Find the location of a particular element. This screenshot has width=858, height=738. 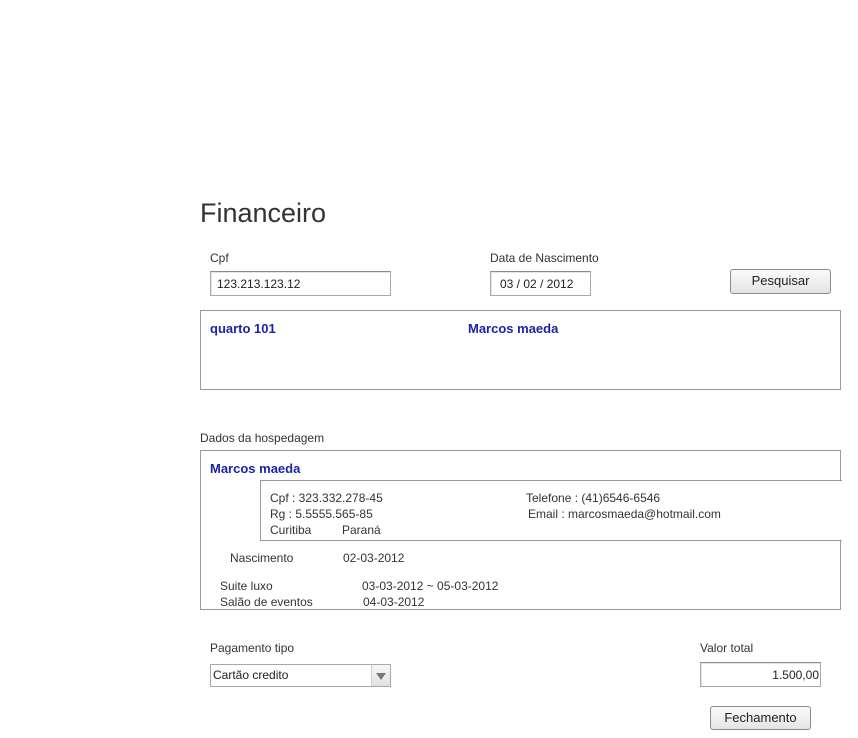

payment-type-value: Cartão credito is located at coordinates (251, 675).